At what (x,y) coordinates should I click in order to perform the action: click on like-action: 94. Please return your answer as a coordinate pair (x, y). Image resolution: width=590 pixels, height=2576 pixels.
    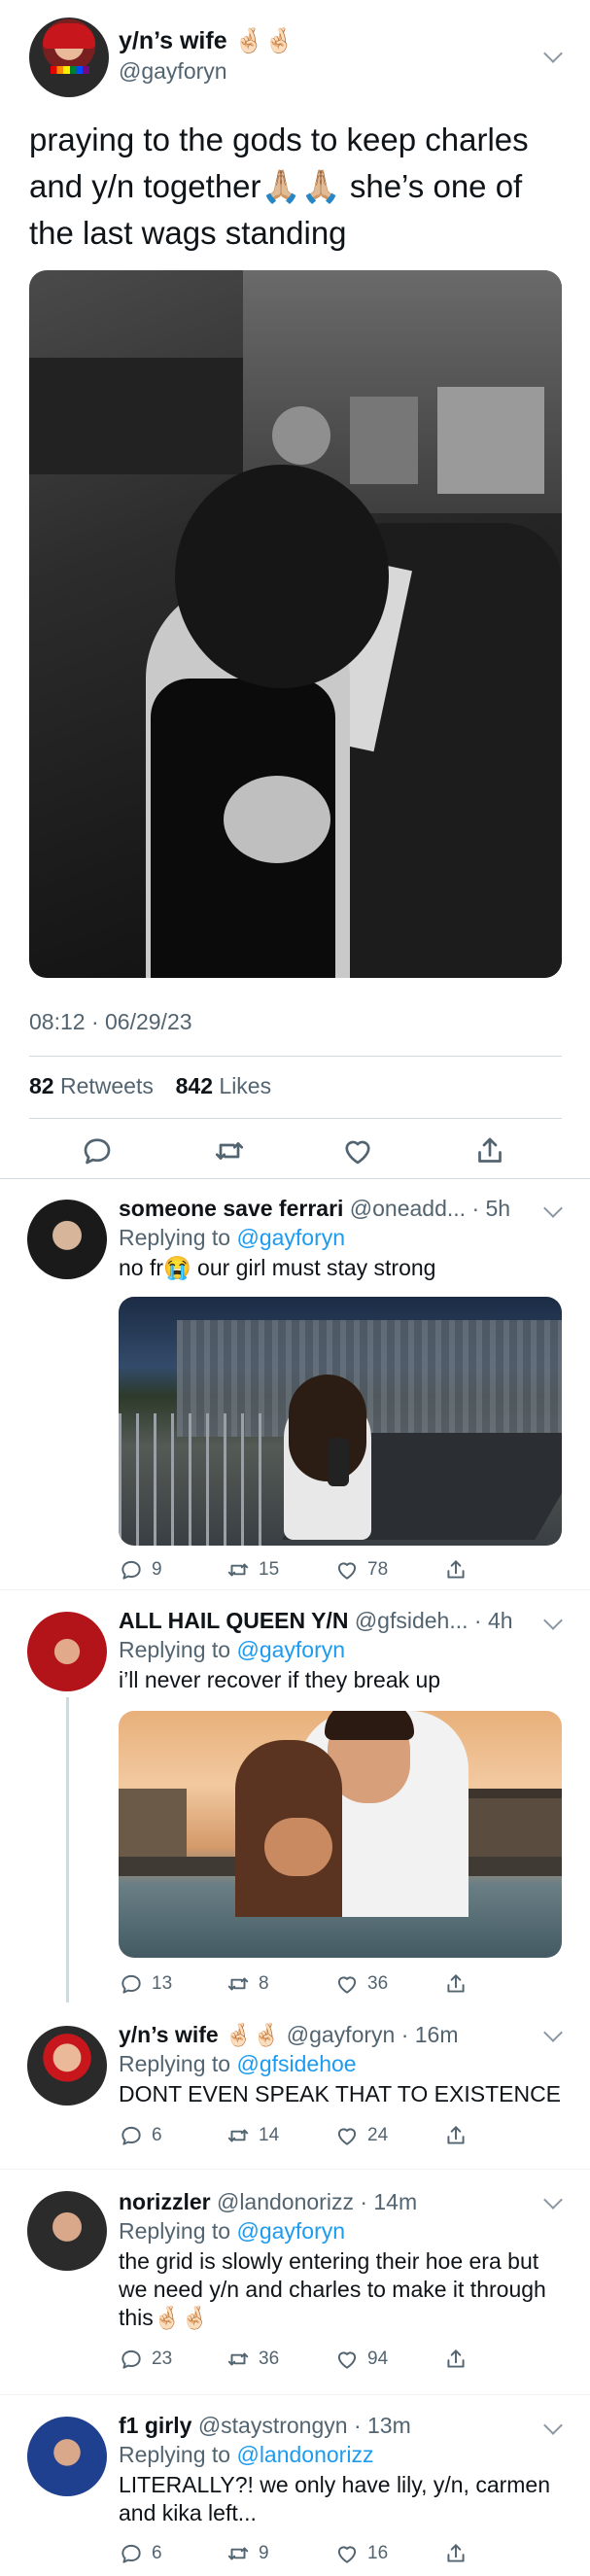
    Looking at the image, I should click on (361, 2359).